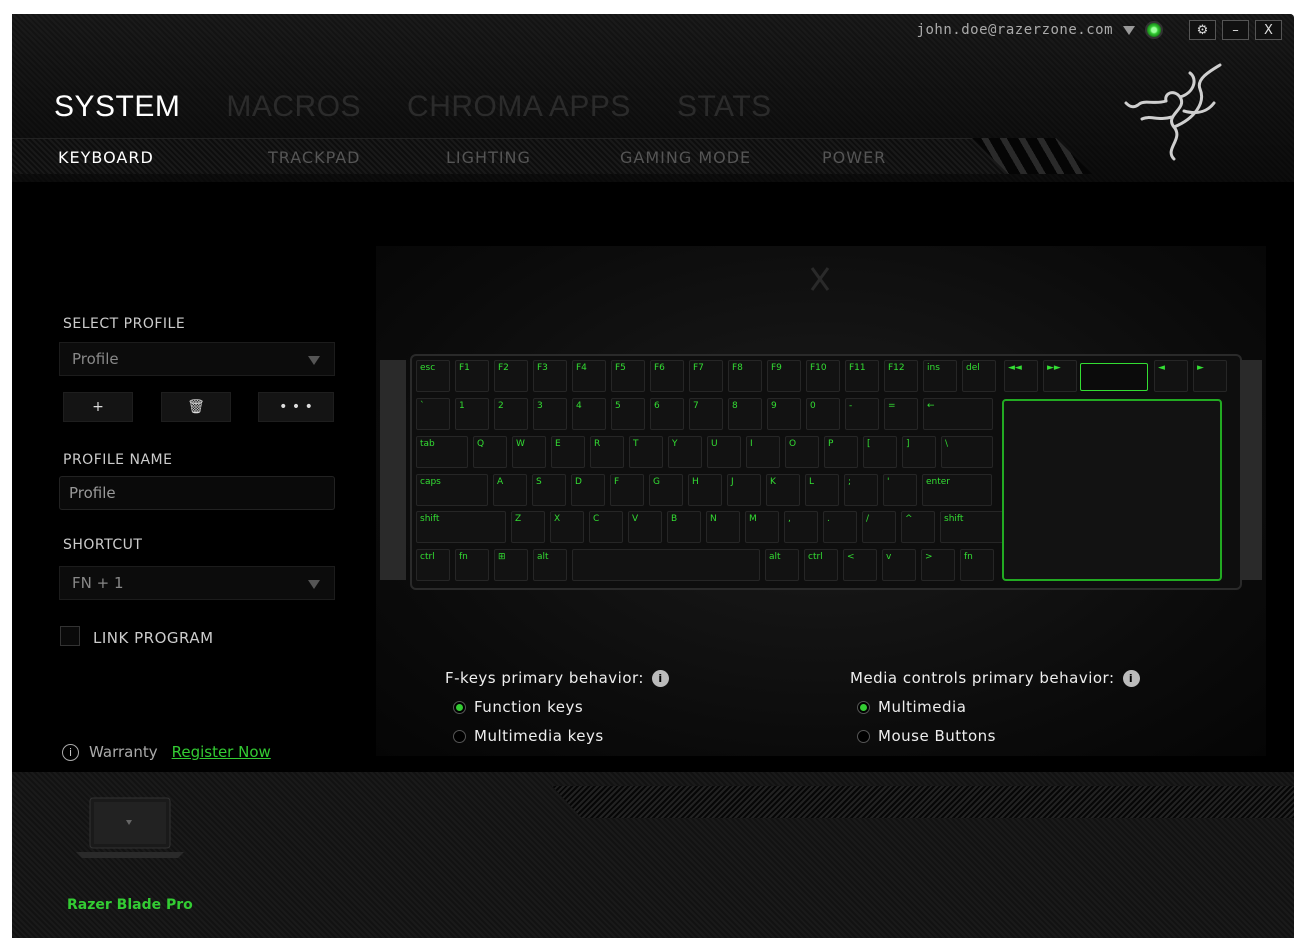 This screenshot has height=940, width=1296. I want to click on keyboard-key: `, so click(433, 414).